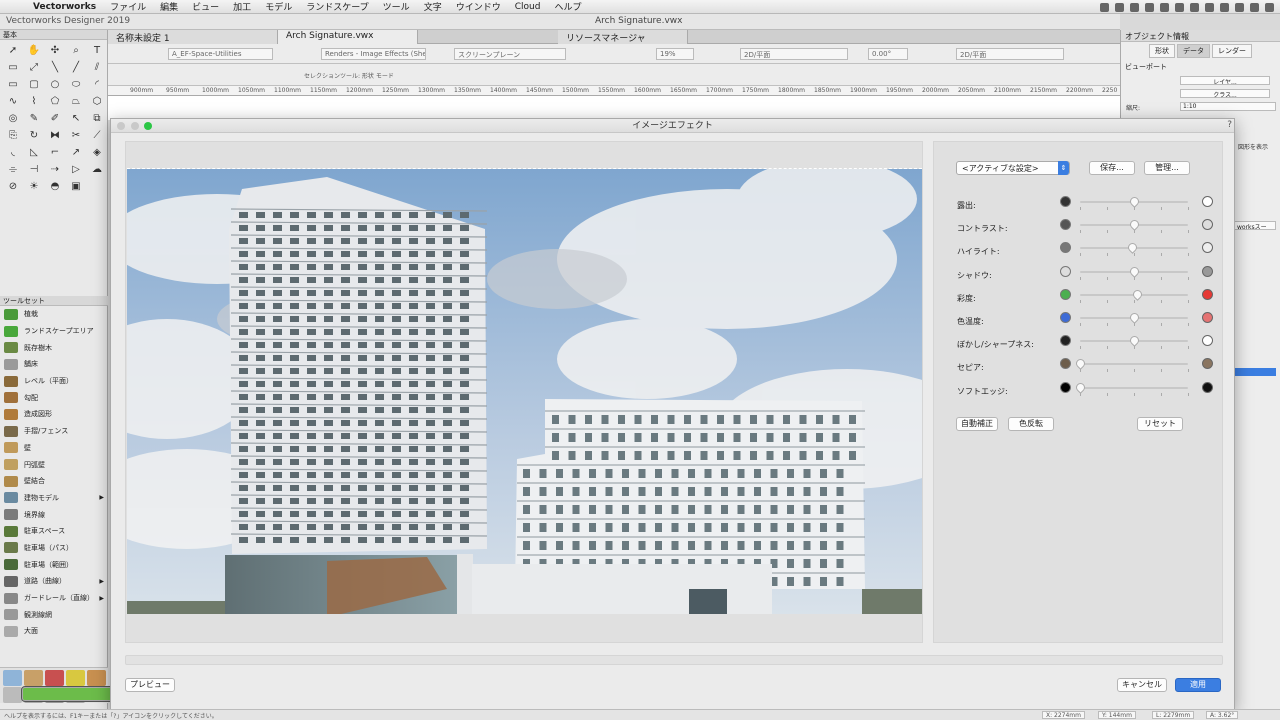 The width and height of the screenshot is (1280, 720). Describe the element at coordinates (76, 67) in the screenshot. I see `line2-tool-icon: ╱` at that location.